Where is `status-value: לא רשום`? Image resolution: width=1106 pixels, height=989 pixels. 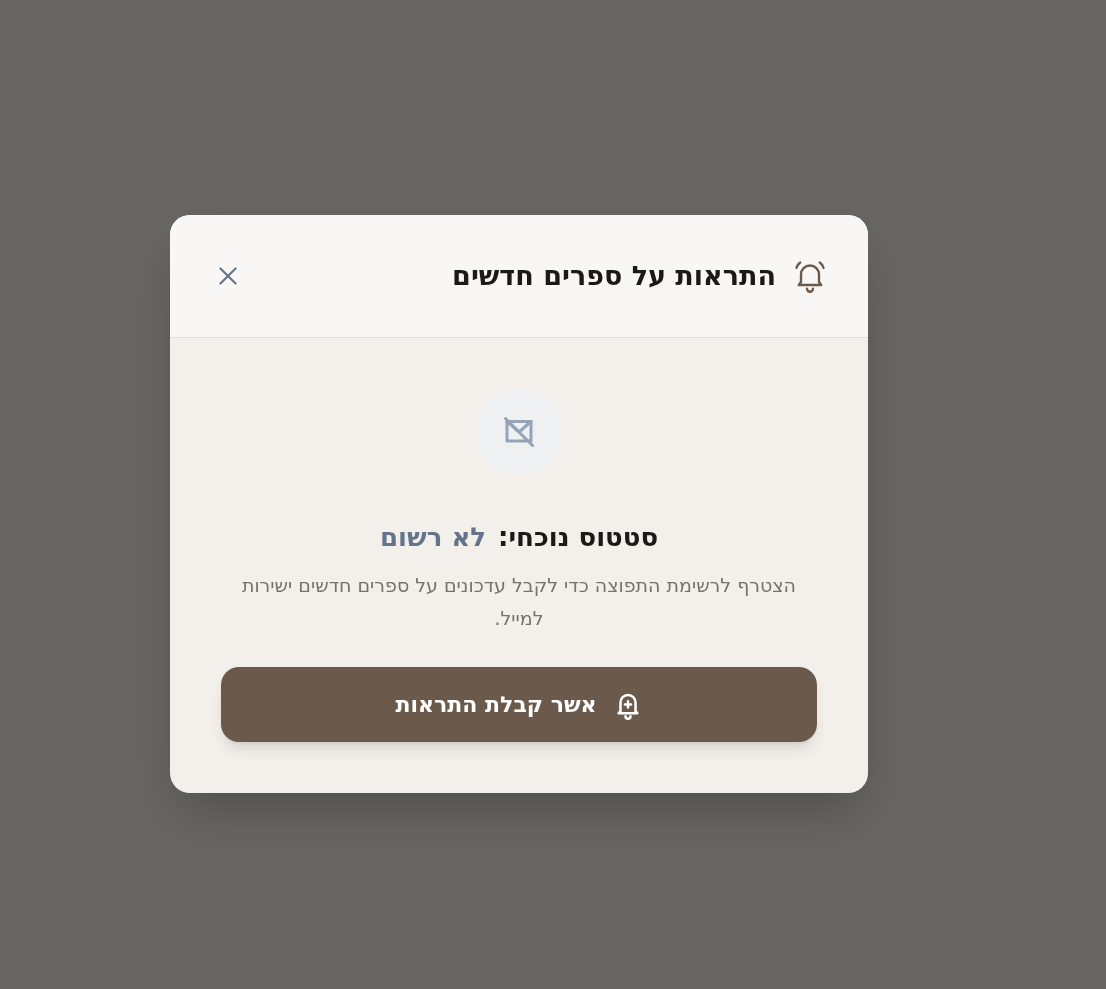 status-value: לא רשום is located at coordinates (433, 537).